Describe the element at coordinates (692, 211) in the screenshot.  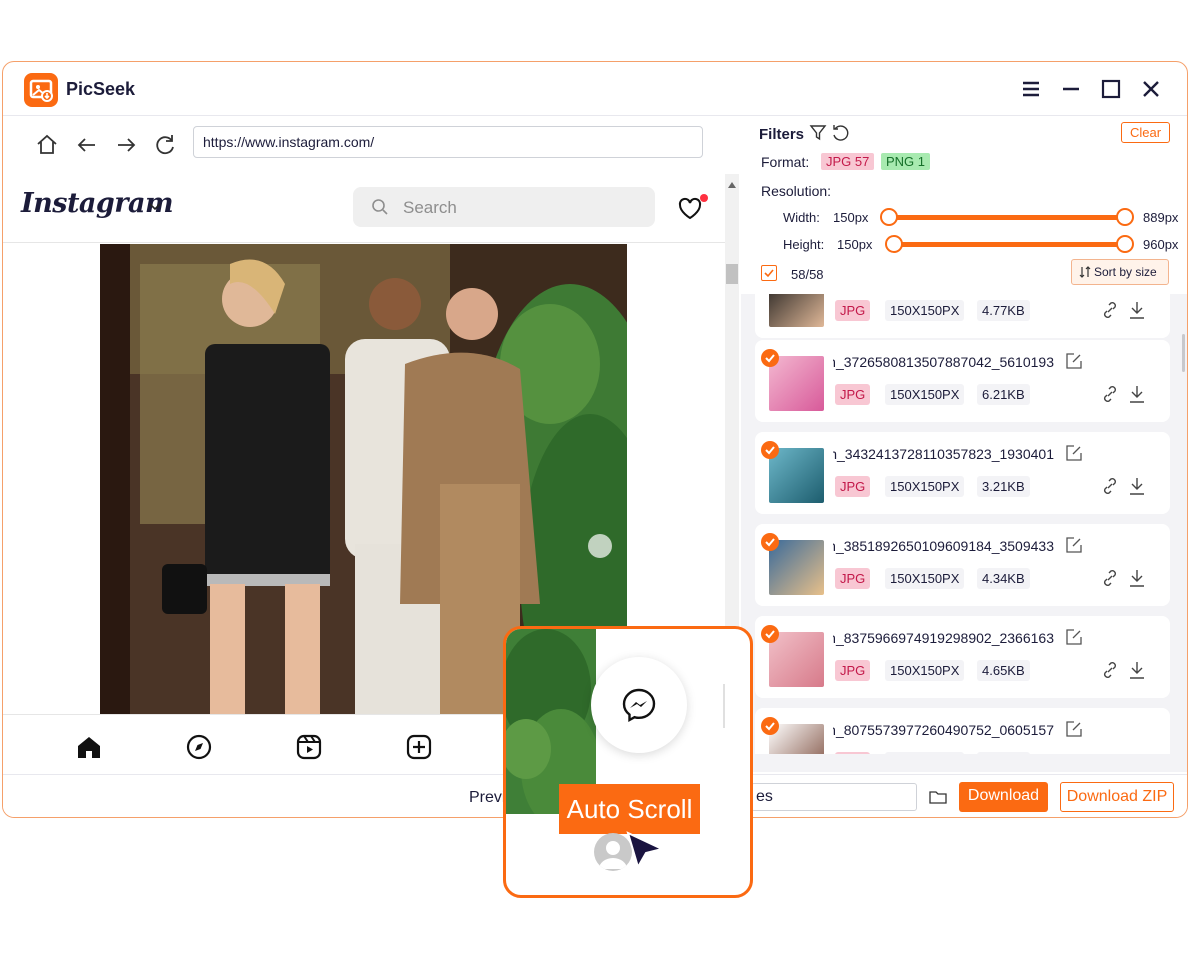
I see `heart-icon` at that location.